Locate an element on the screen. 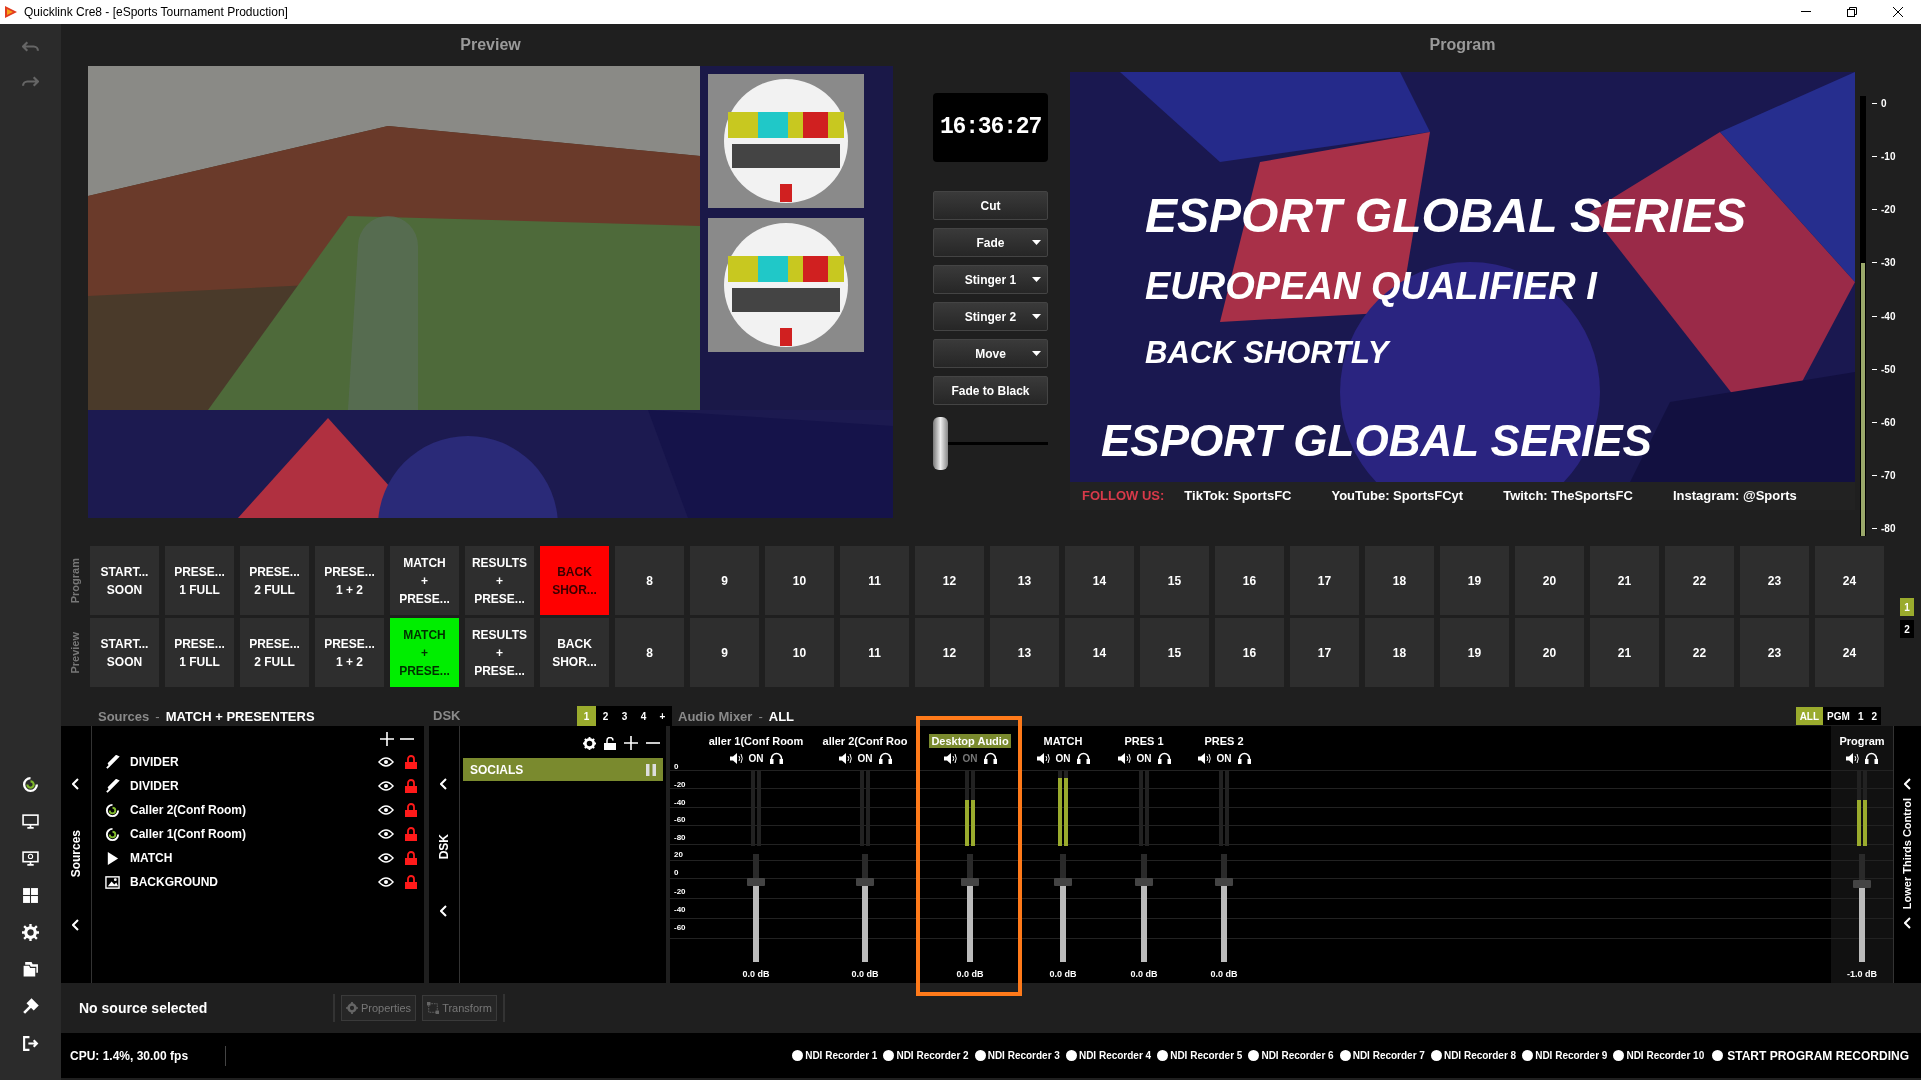  t-bar-handle is located at coordinates (940, 443).